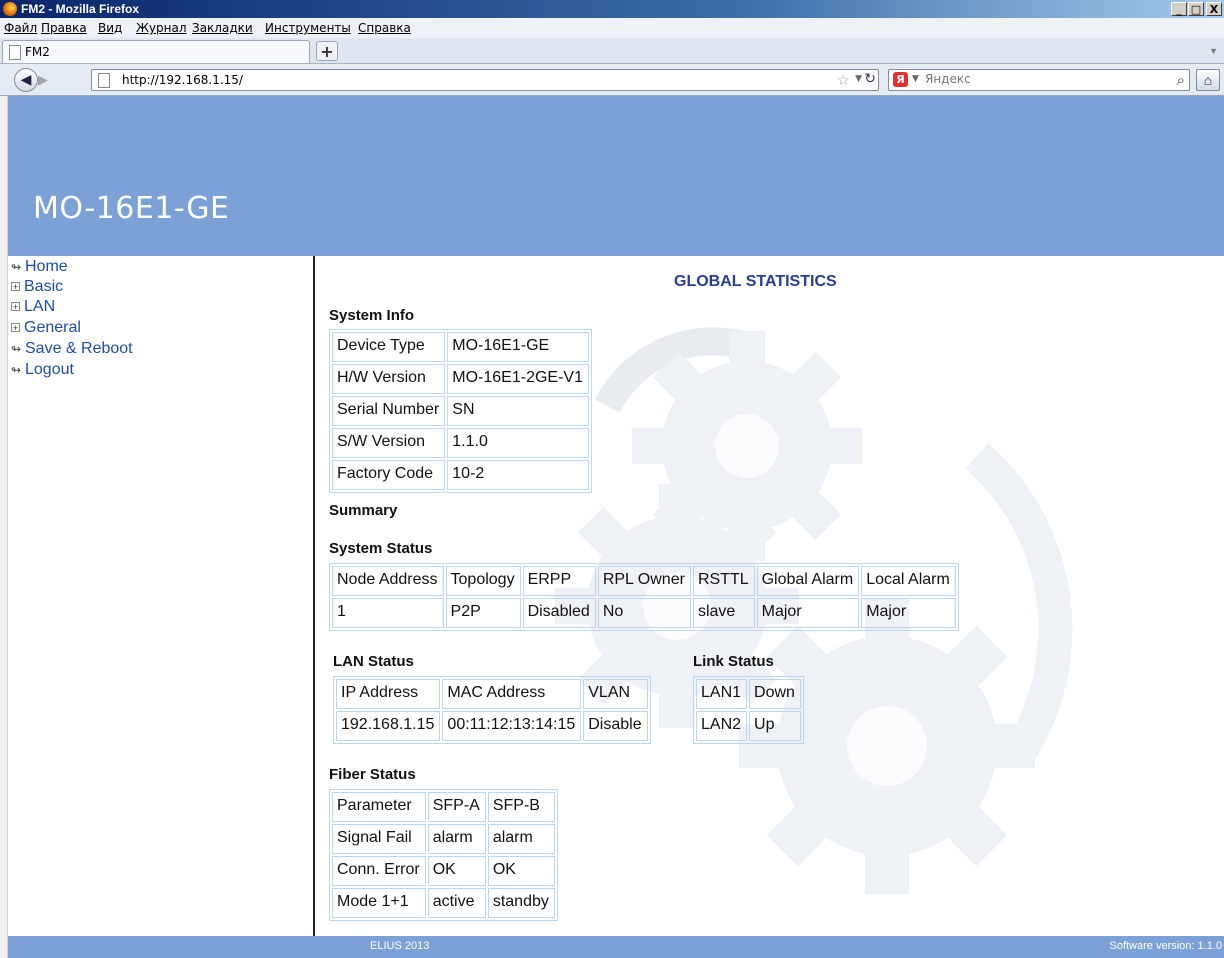 Image resolution: width=1224 pixels, height=958 pixels. What do you see at coordinates (521, 807) in the screenshot?
I see `column-header: SFP-B` at bounding box center [521, 807].